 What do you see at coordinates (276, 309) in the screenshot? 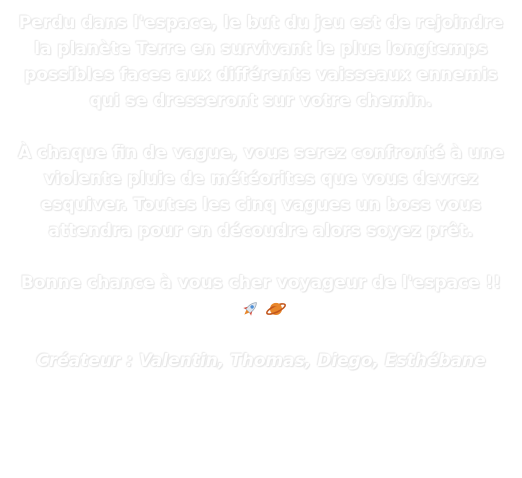
I see `ringed-planet-icon` at bounding box center [276, 309].